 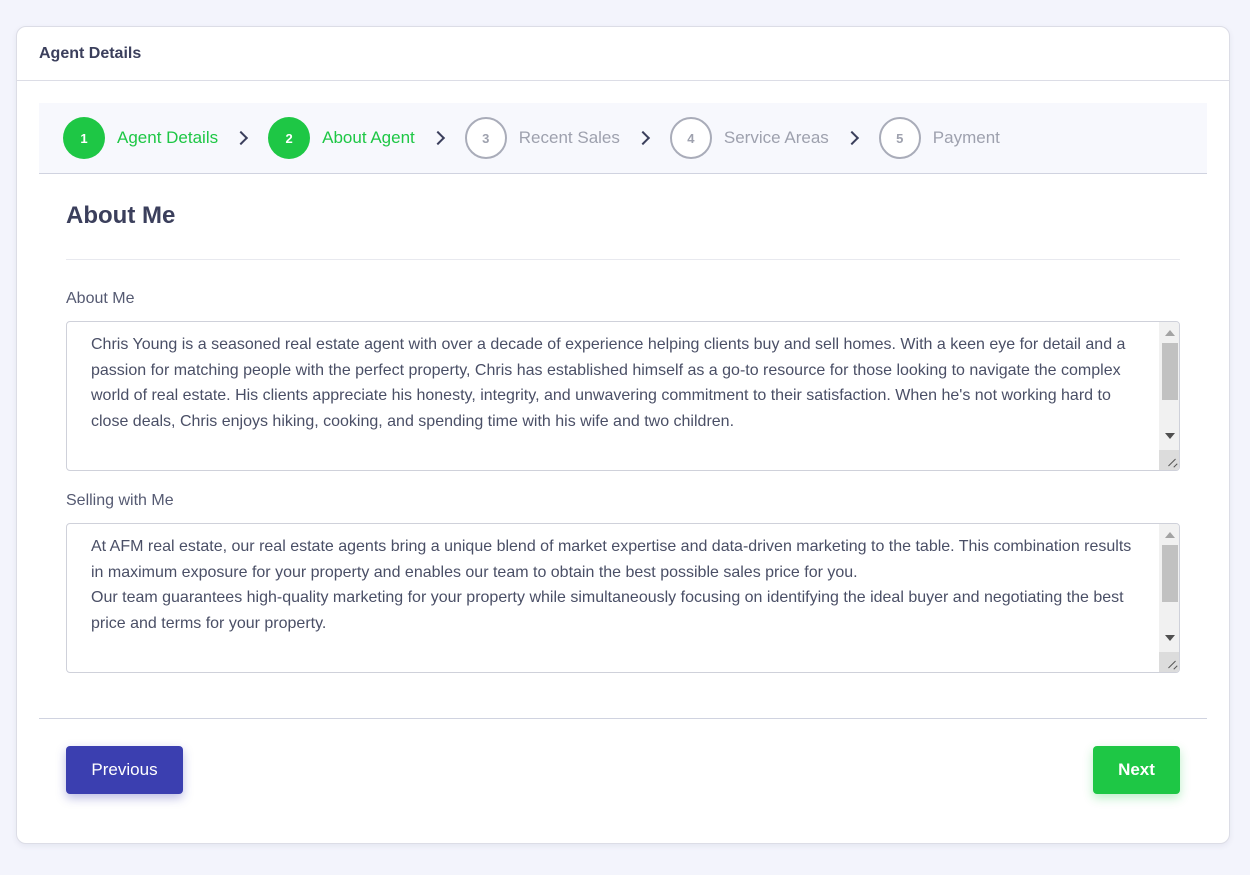 What do you see at coordinates (124, 770) in the screenshot?
I see `previous-button: Previous` at bounding box center [124, 770].